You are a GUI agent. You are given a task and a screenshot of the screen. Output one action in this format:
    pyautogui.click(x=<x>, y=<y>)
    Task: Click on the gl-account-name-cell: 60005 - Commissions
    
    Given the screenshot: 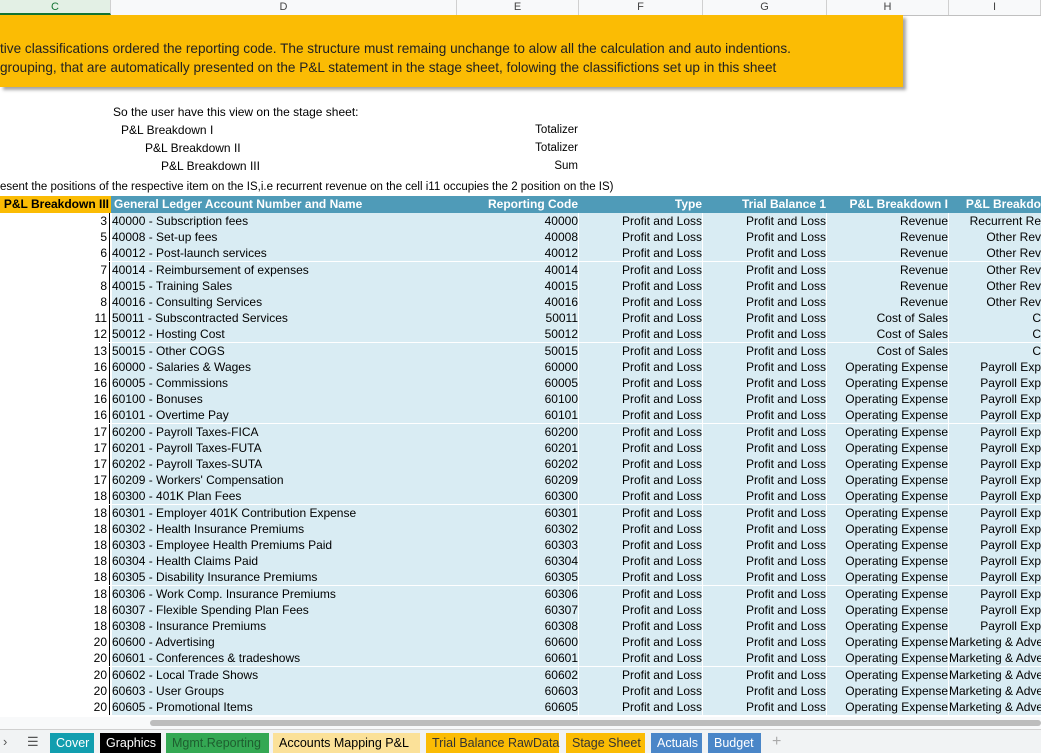 What is the action you would take?
    pyautogui.click(x=284, y=383)
    